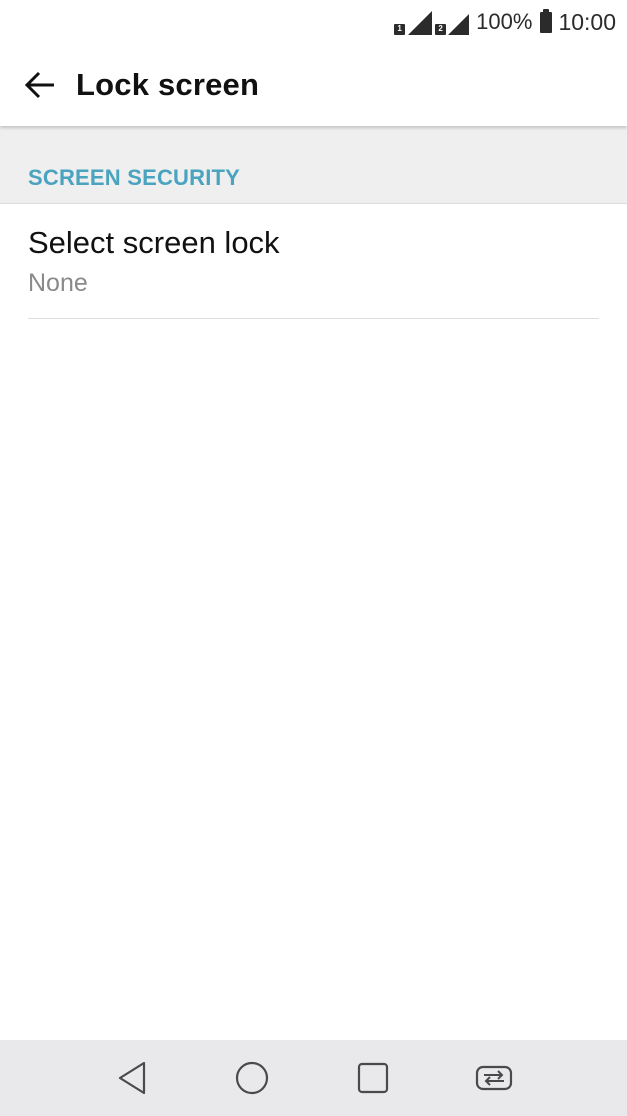 The width and height of the screenshot is (627, 1116). What do you see at coordinates (168, 84) in the screenshot?
I see `page-title: Lock screen` at bounding box center [168, 84].